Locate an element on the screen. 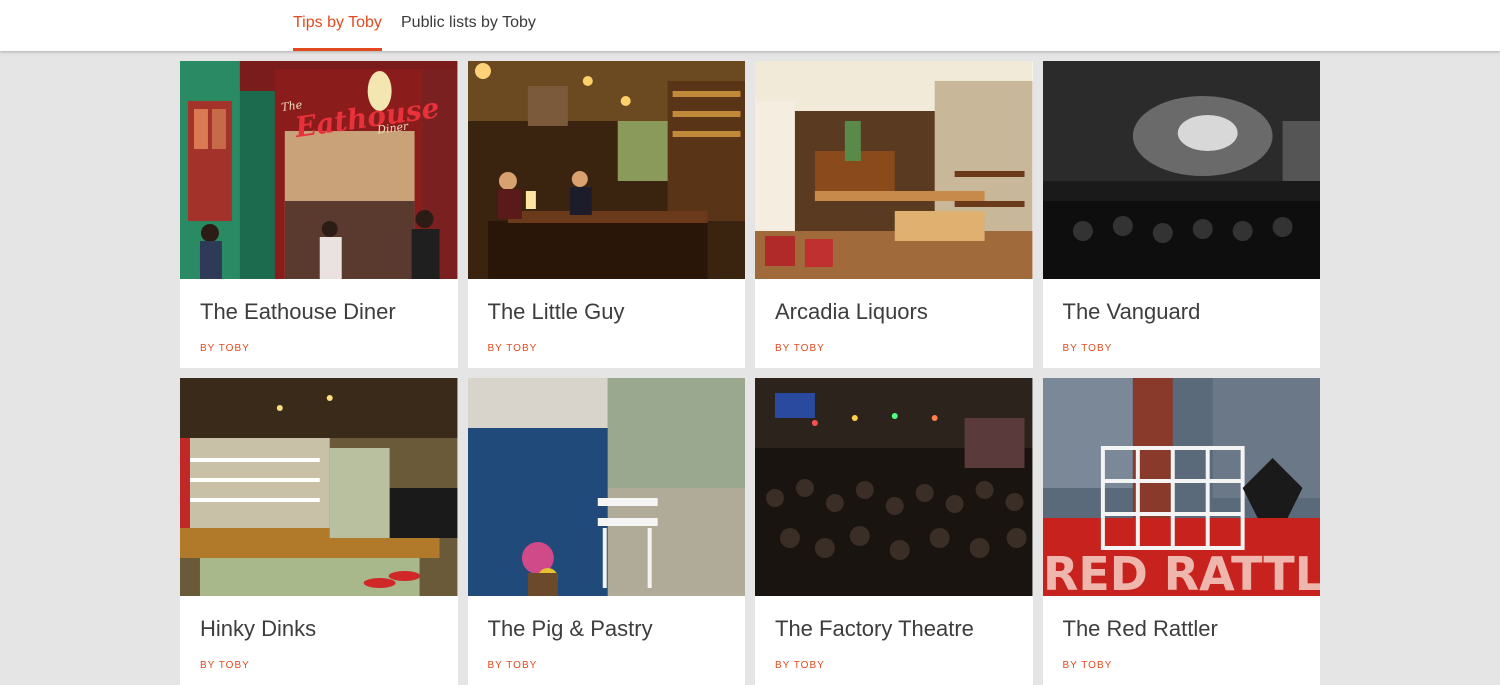 The image size is (1500, 685). card-title: The Eathouse Diner is located at coordinates (298, 312).